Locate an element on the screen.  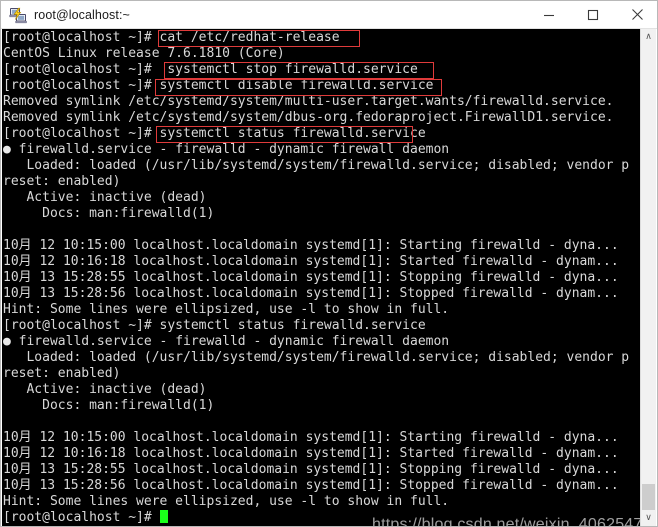
minimize-button is located at coordinates (549, 15).